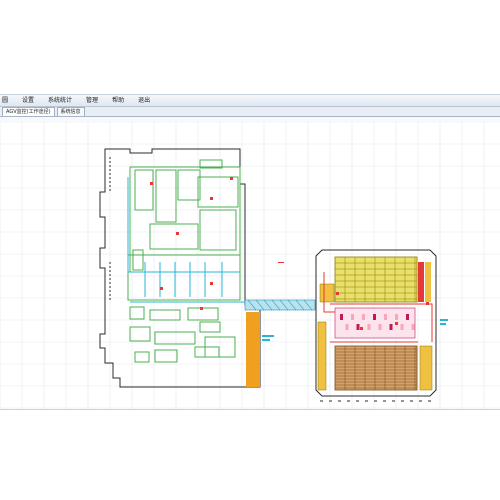  I want to click on tab-bar: AGV监控(工作途径) 系统信息, so click(250, 112).